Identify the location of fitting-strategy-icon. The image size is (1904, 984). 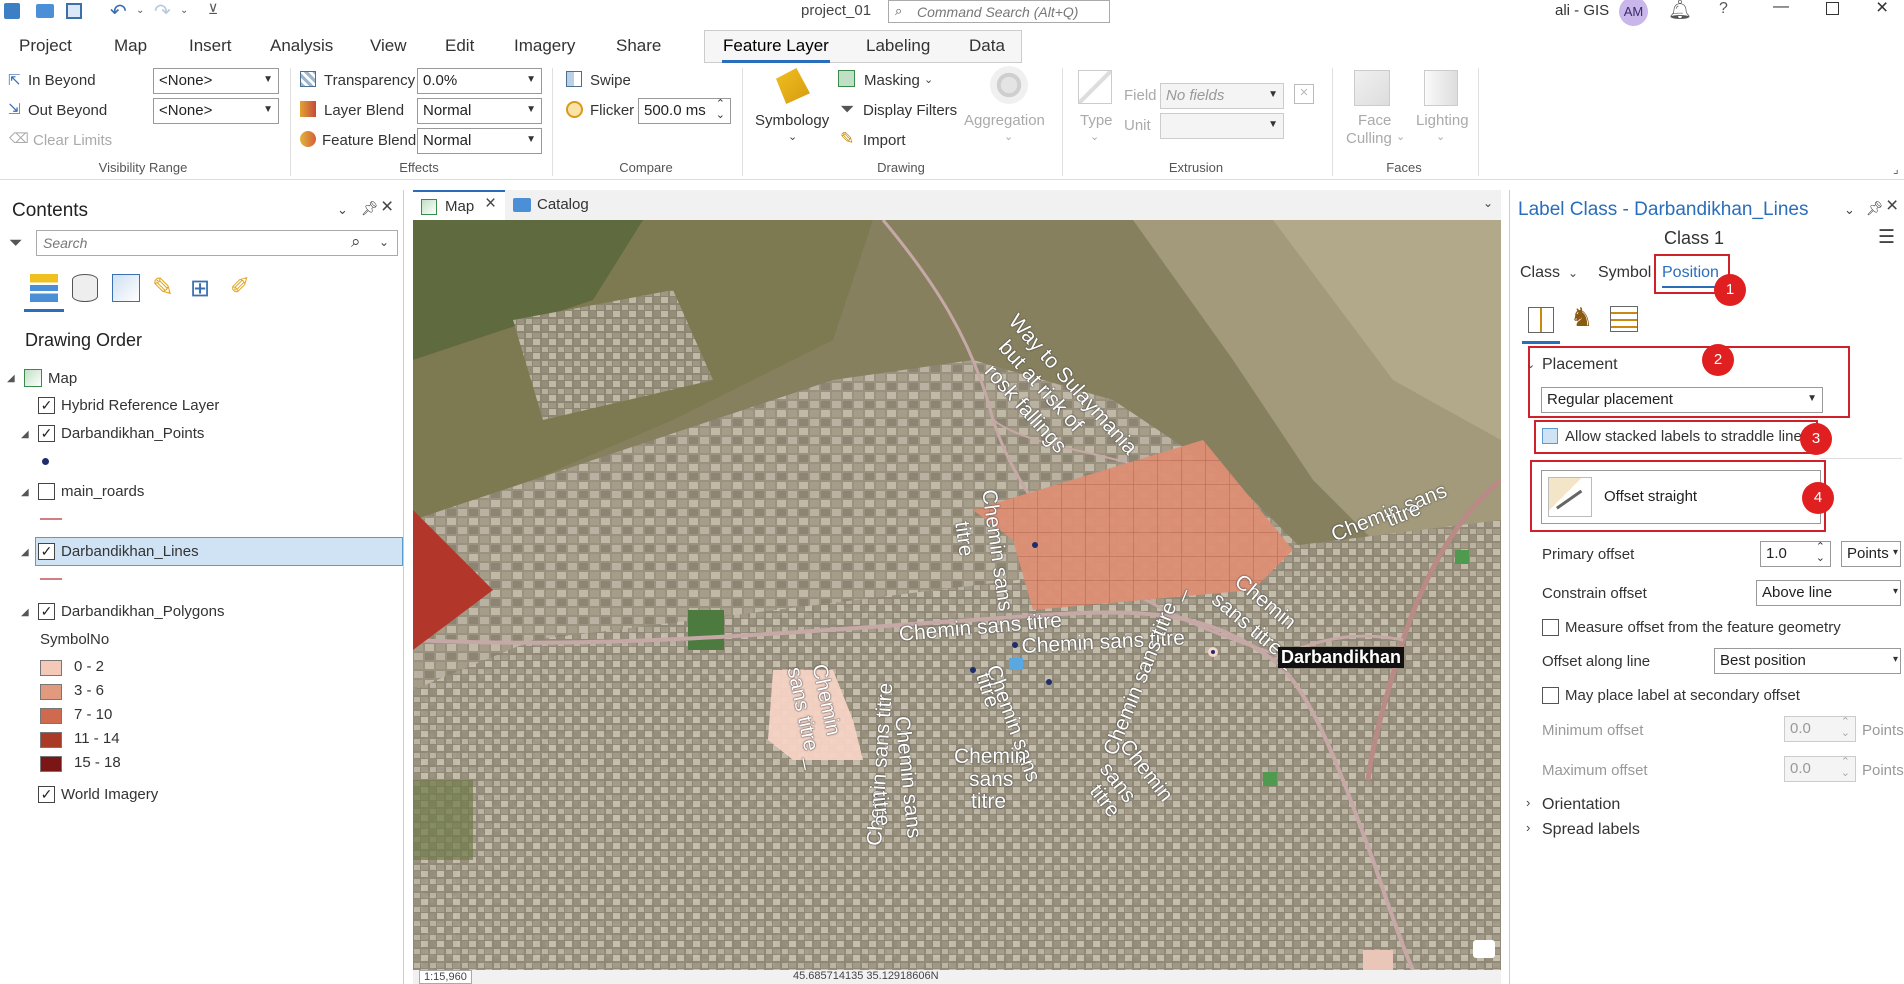
(1624, 319).